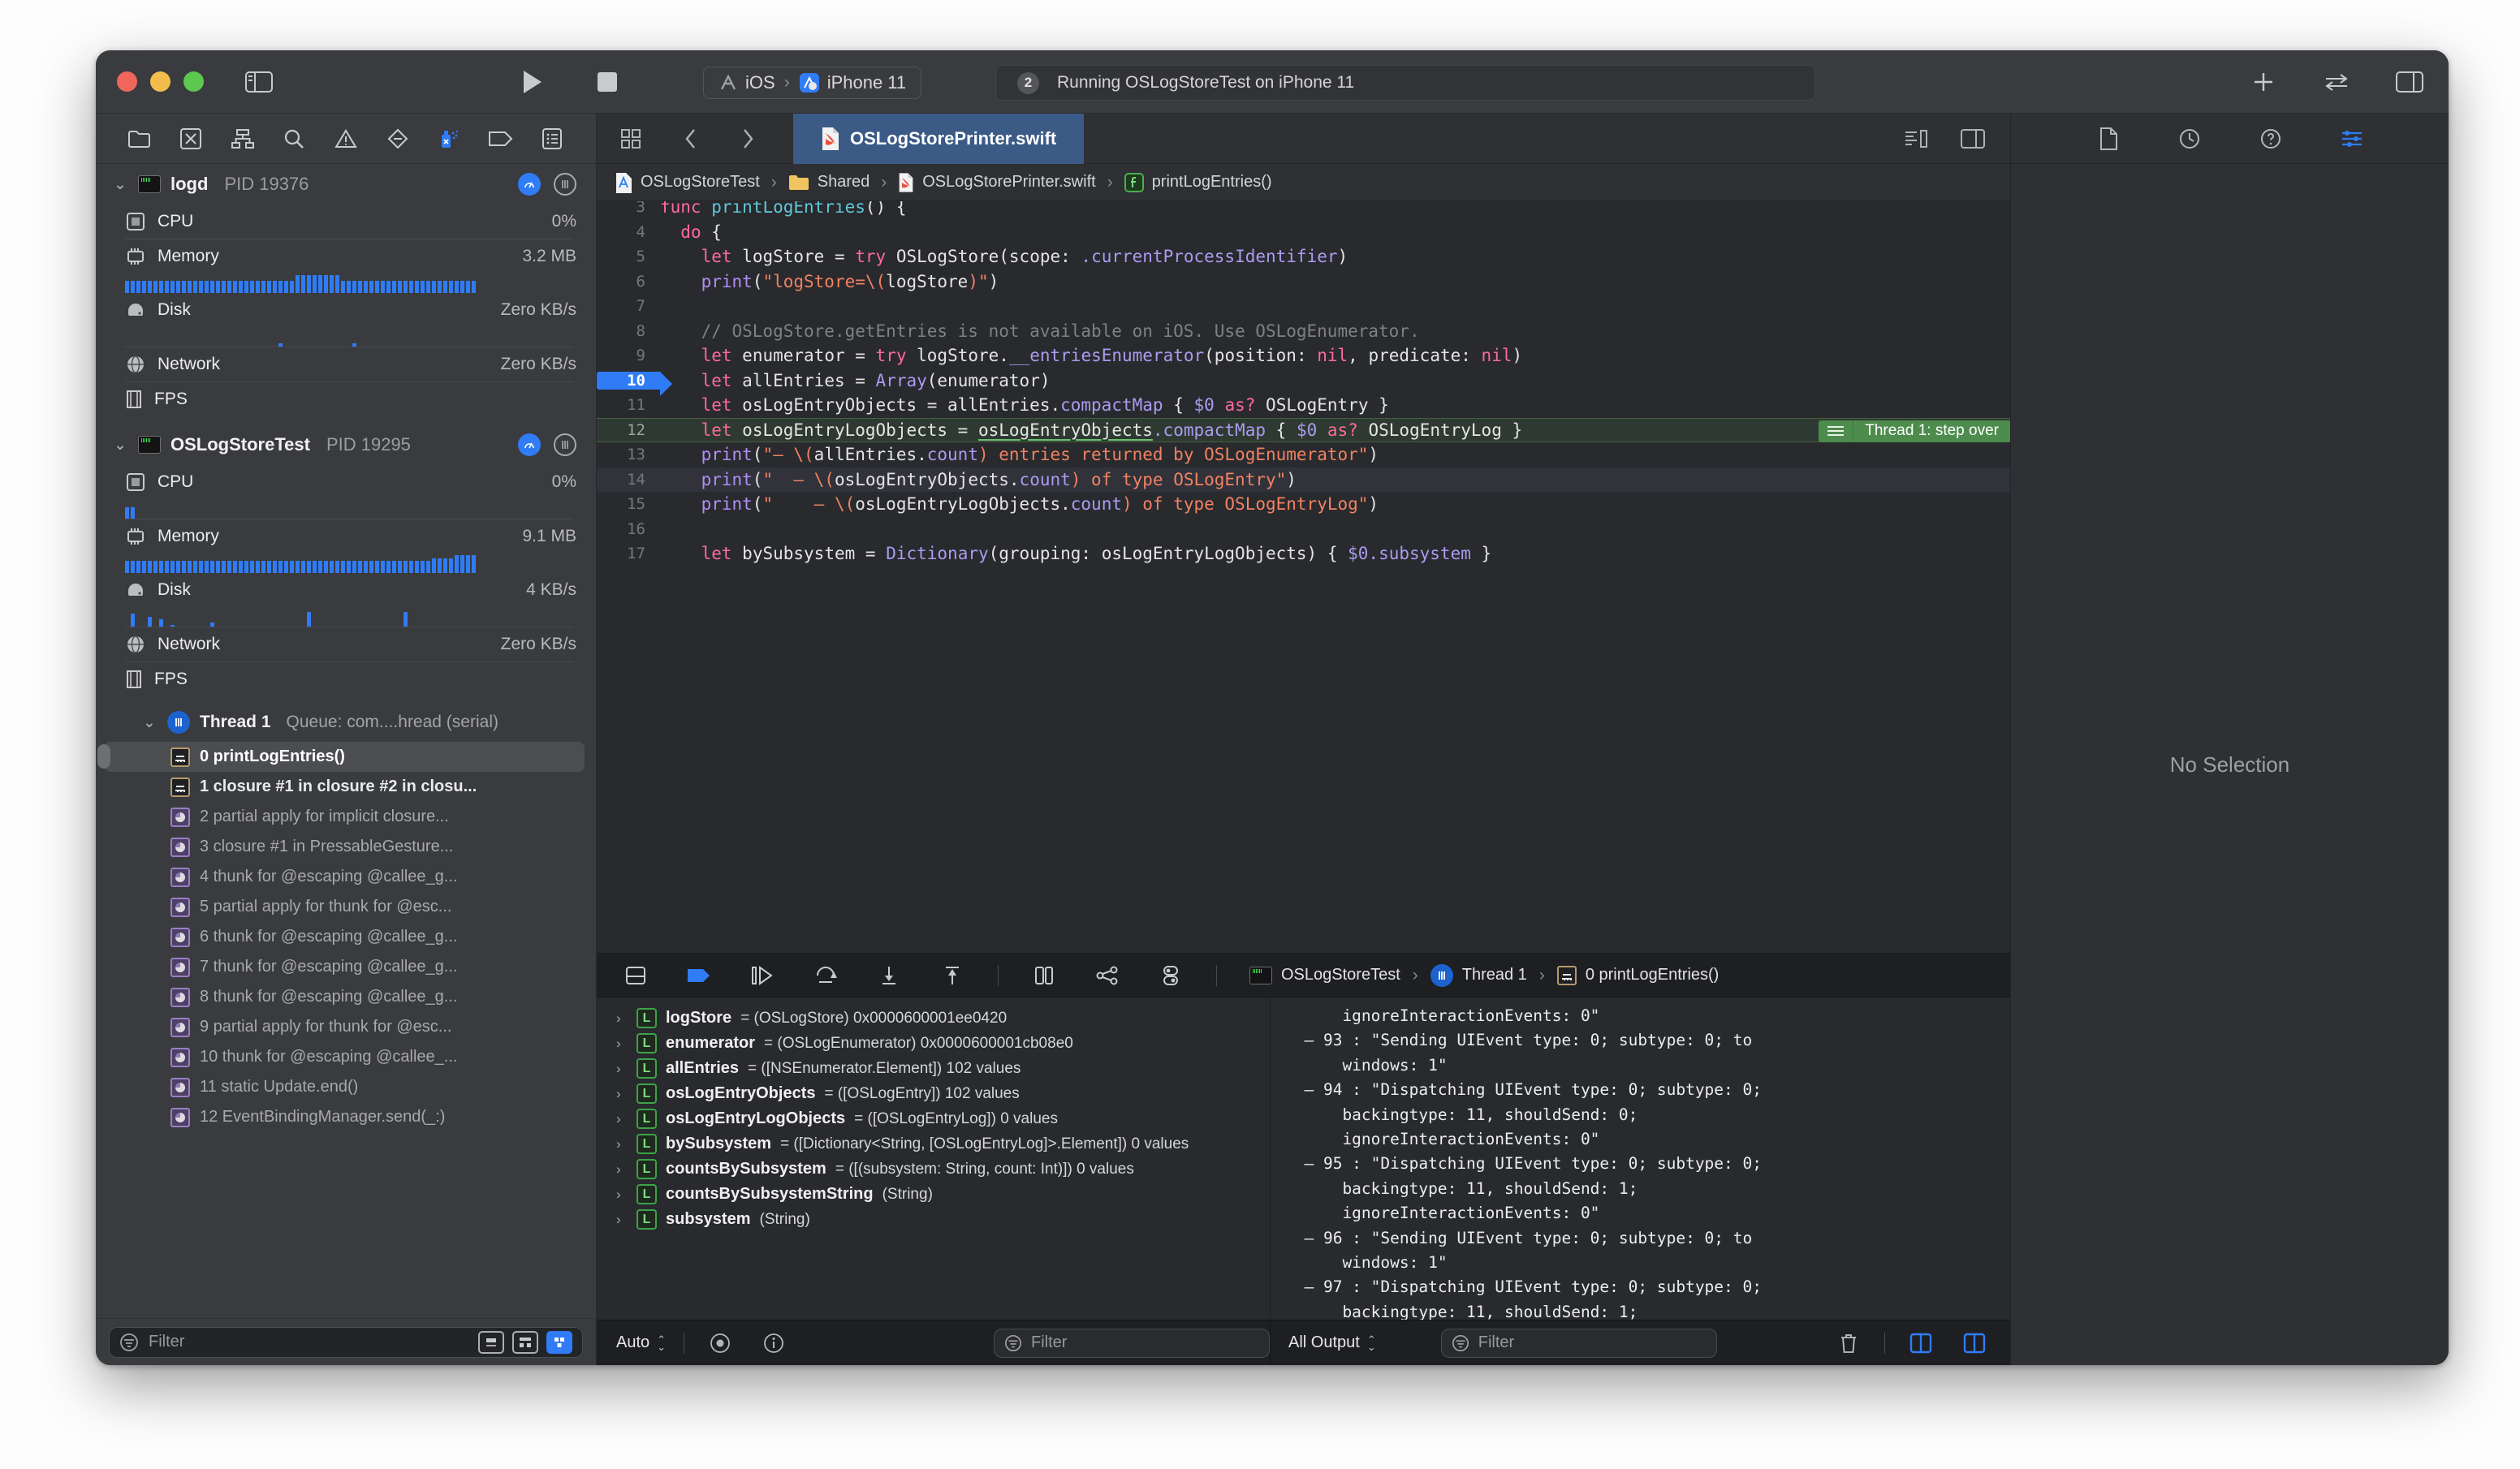 This screenshot has width=2520, height=1469. I want to click on toggle-variables-view-icon, so click(1921, 1343).